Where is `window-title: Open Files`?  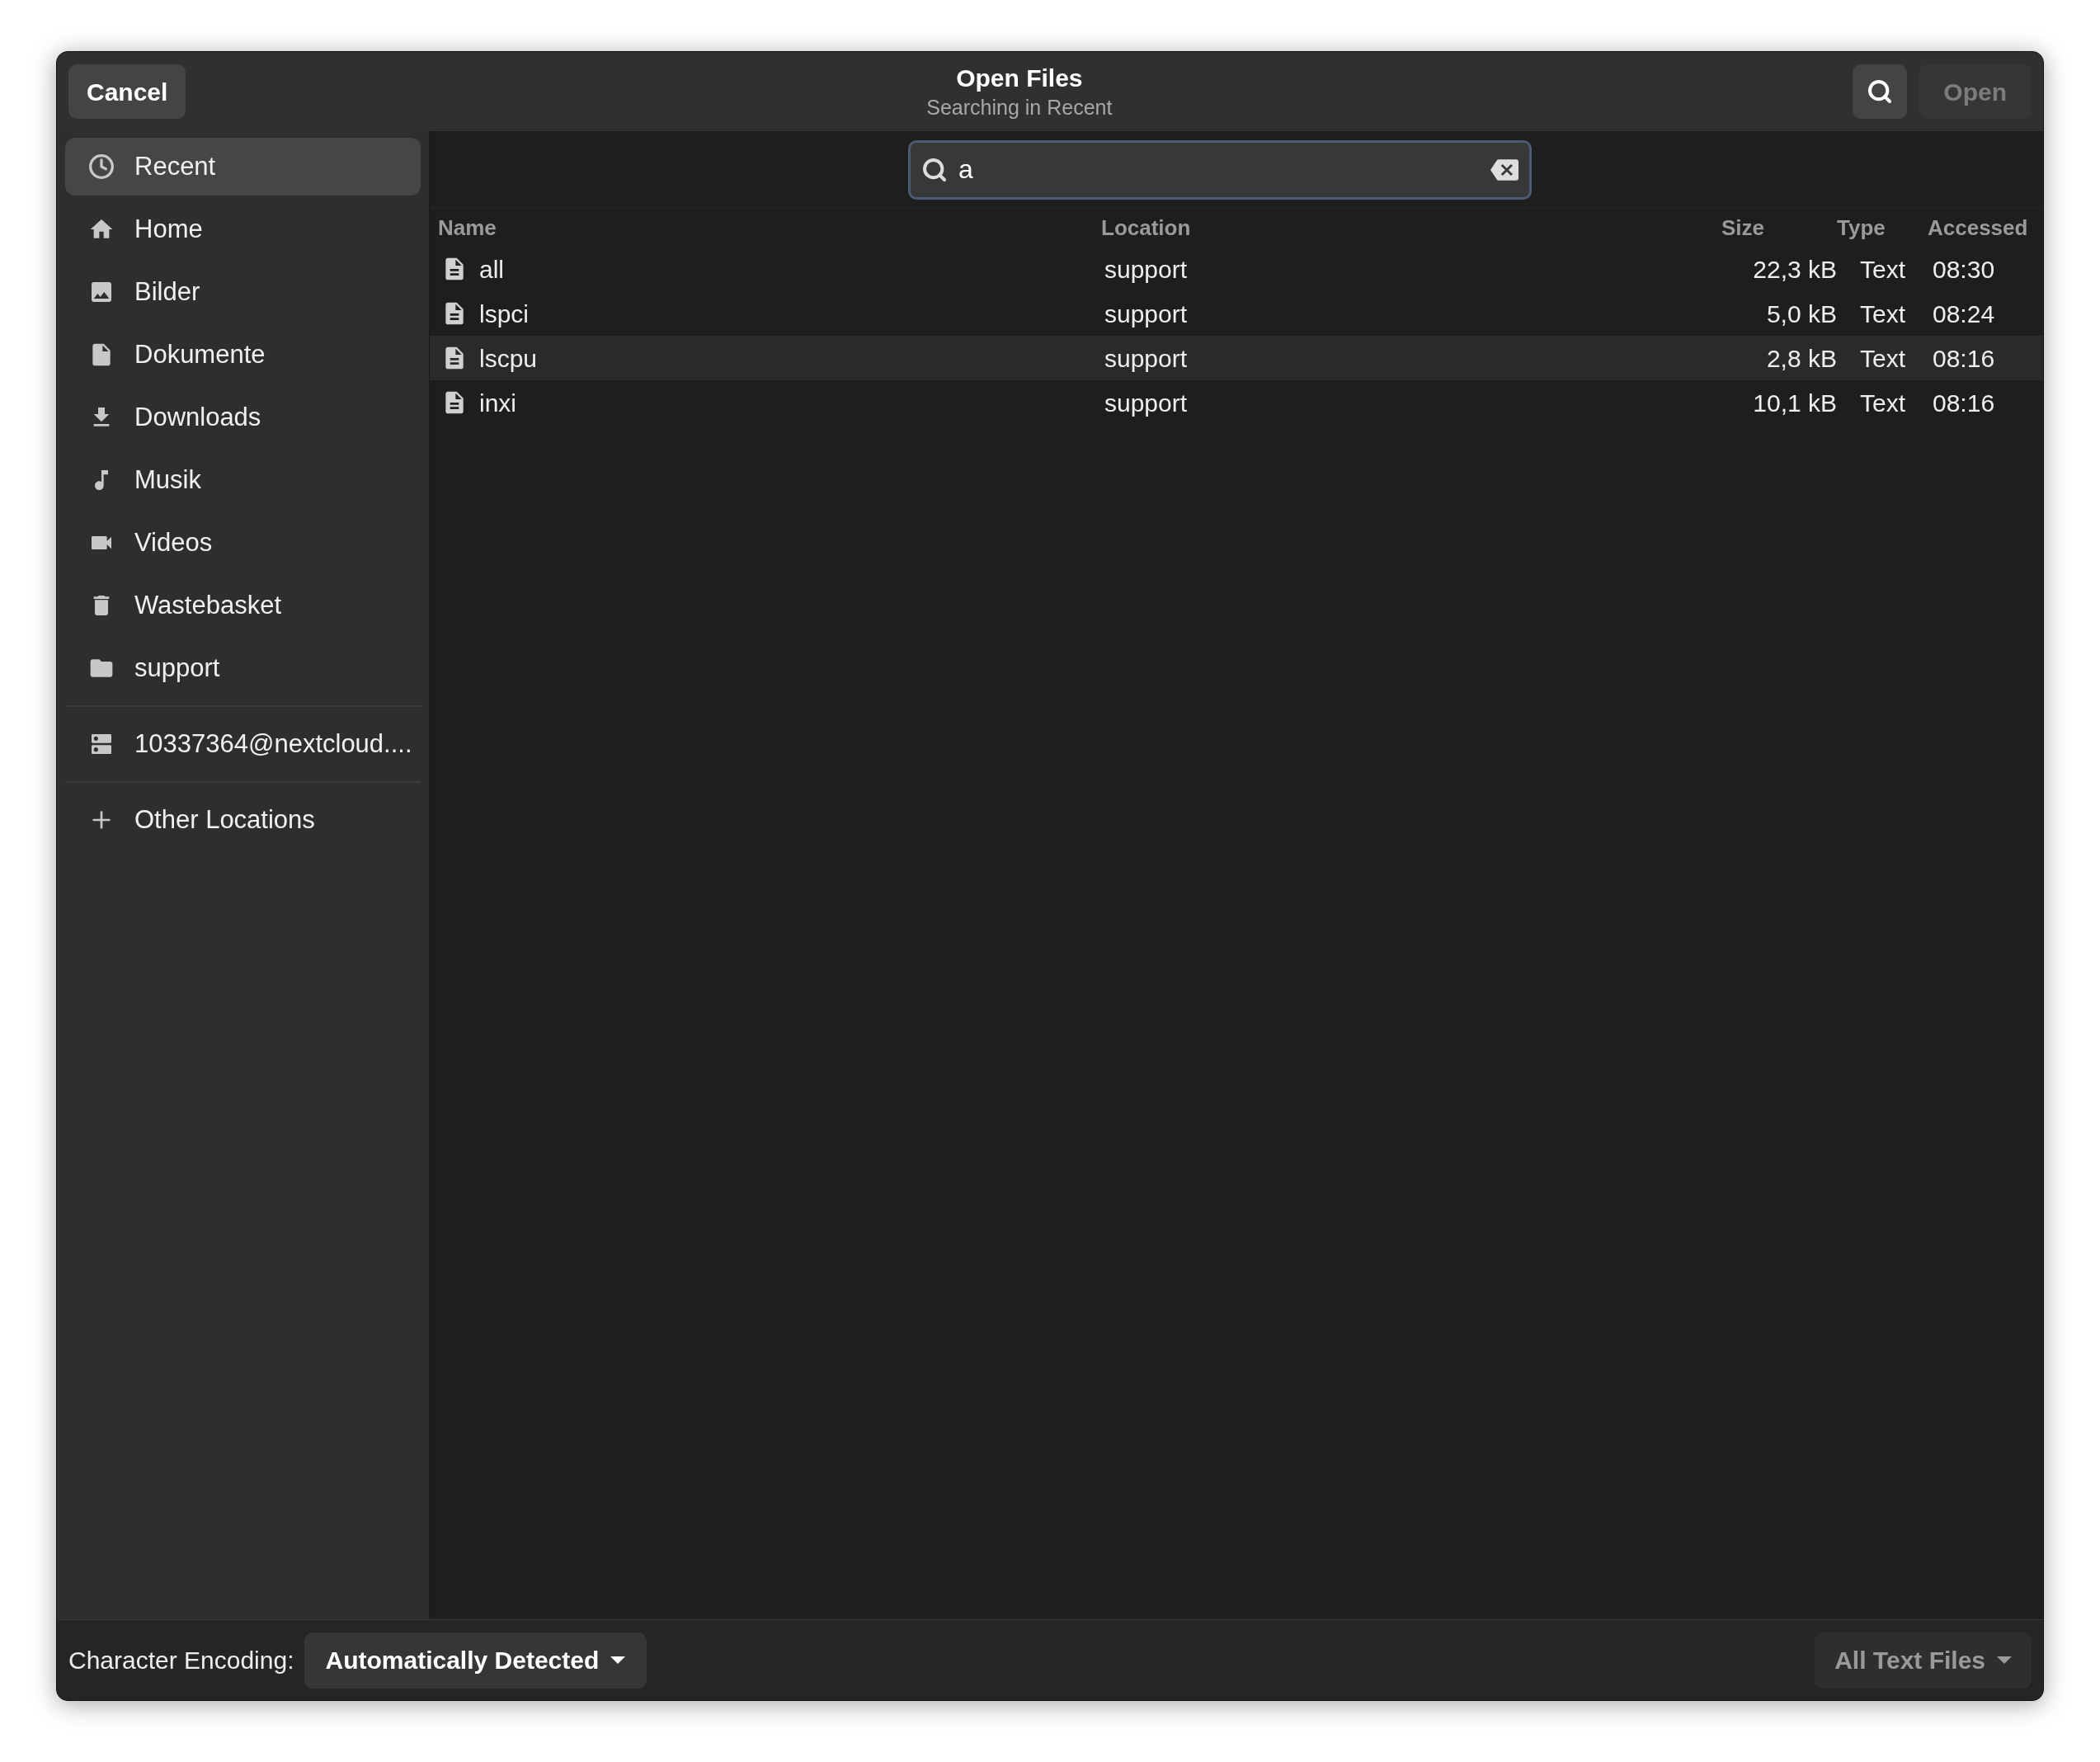
window-title: Open Files is located at coordinates (1019, 78).